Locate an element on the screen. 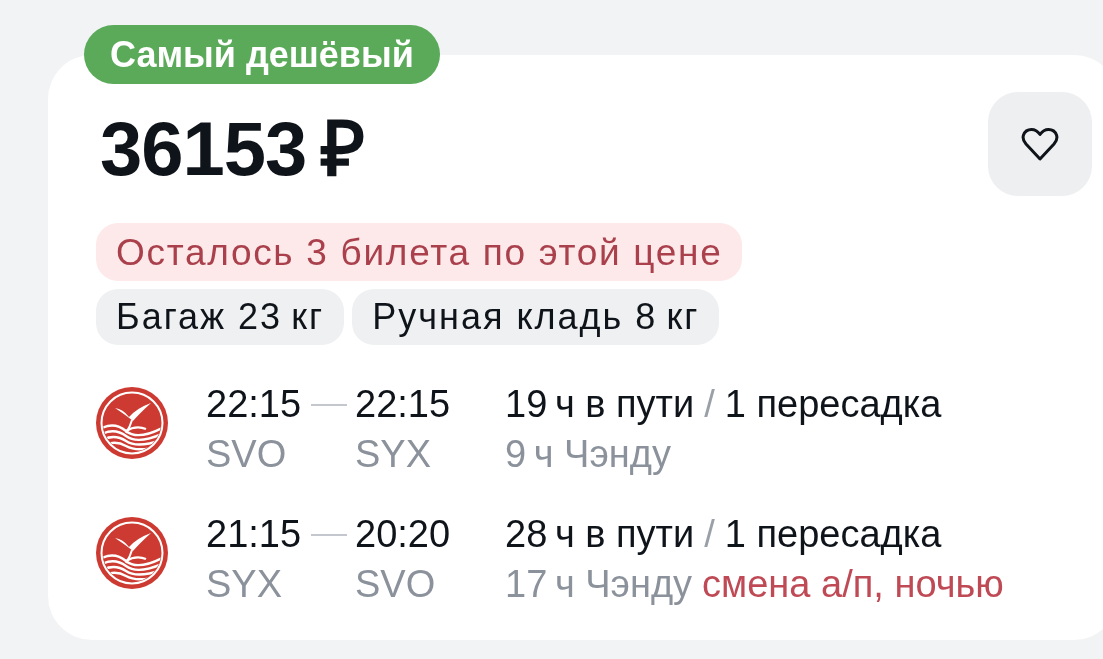 Image resolution: width=1103 pixels, height=659 pixels. availability-notice: Осталось 3 билета по этой цене is located at coordinates (419, 252).